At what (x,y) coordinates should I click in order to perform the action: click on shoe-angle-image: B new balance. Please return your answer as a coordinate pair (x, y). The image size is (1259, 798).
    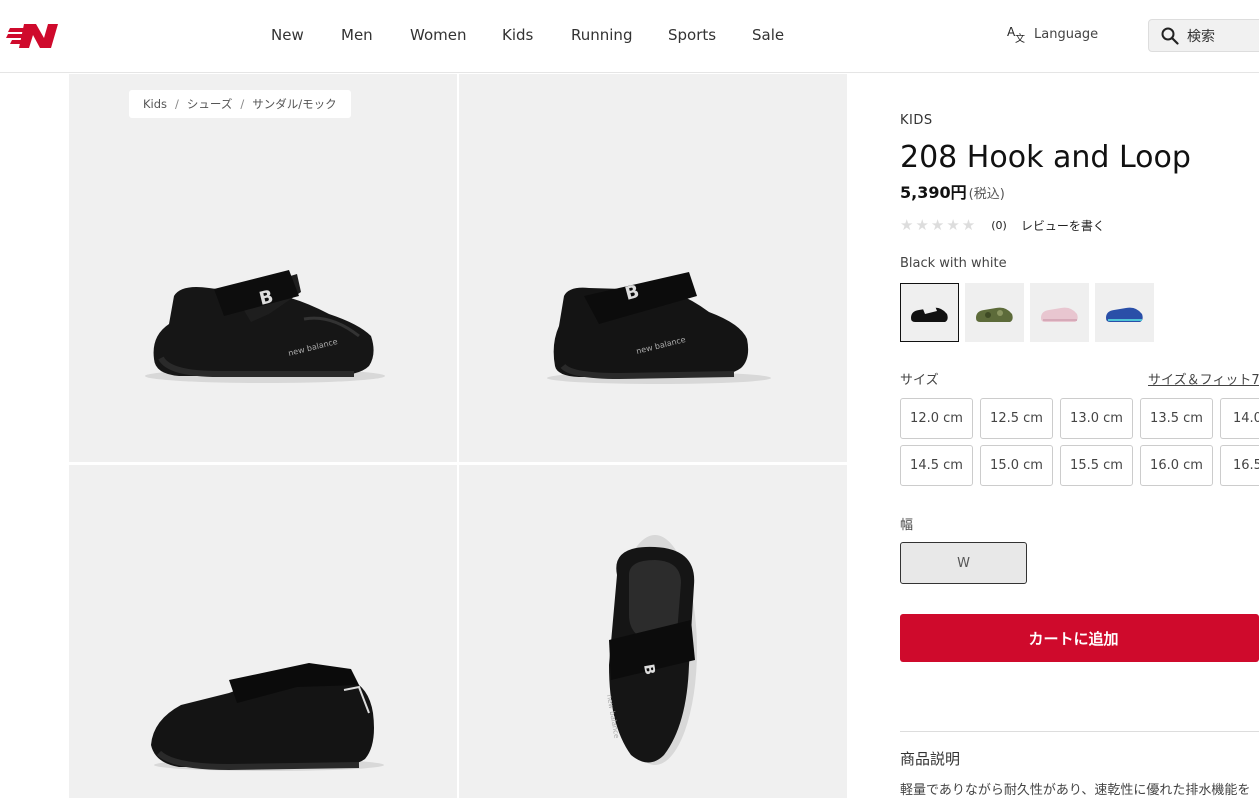
    Looking at the image, I should click on (659, 328).